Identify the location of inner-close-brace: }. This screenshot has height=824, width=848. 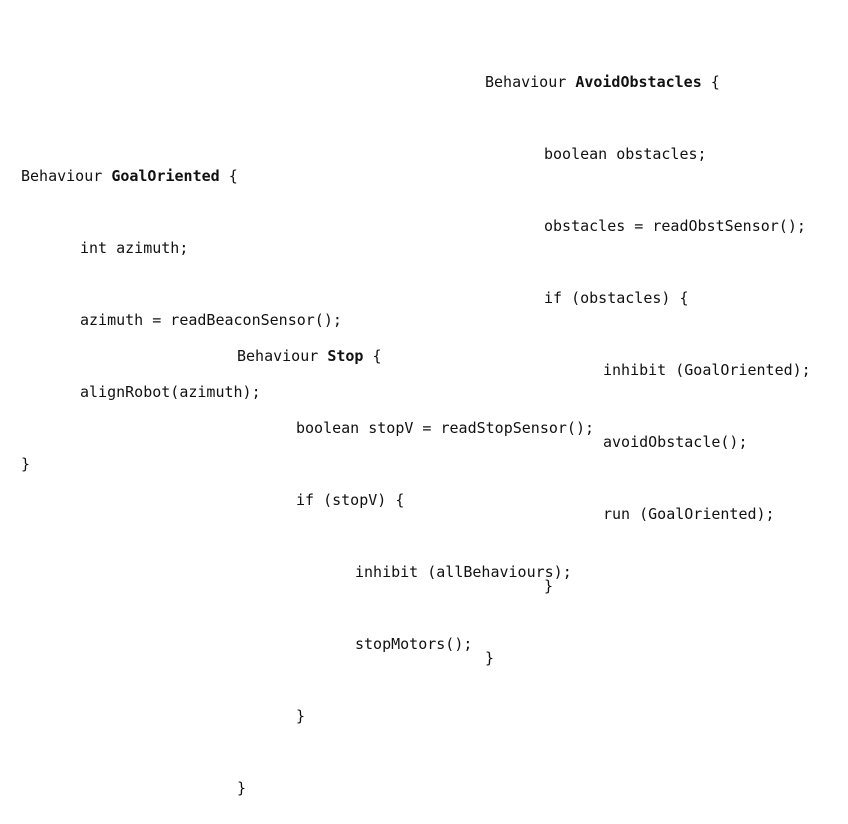
(301, 716).